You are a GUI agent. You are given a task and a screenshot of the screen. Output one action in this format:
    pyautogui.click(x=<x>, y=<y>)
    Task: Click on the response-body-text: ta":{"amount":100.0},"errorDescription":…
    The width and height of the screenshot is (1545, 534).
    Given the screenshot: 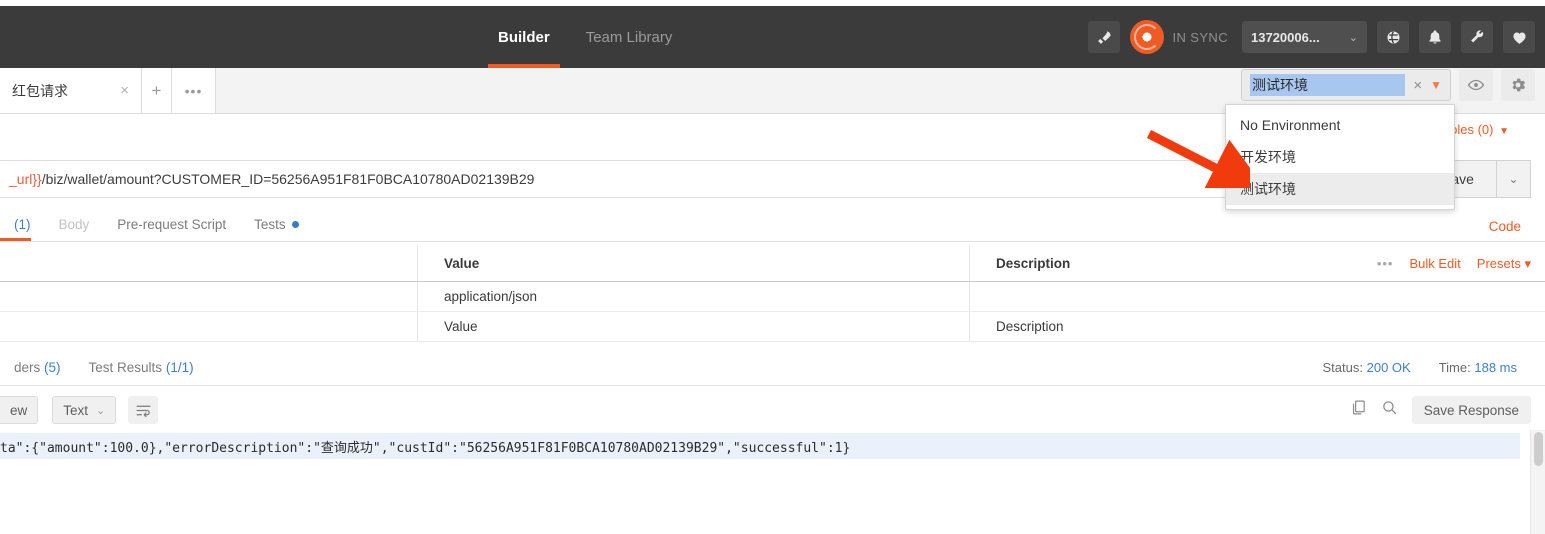 What is the action you would take?
    pyautogui.click(x=425, y=448)
    